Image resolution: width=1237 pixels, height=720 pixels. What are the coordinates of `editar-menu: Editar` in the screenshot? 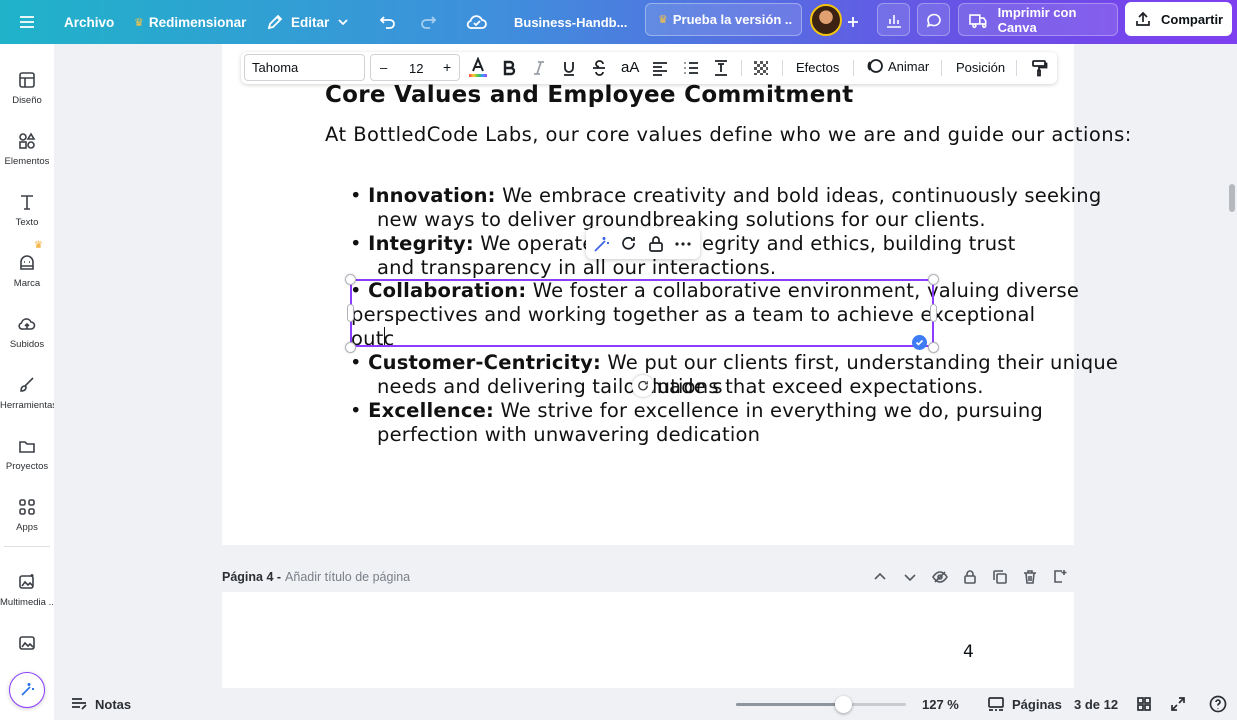 It's located at (307, 22).